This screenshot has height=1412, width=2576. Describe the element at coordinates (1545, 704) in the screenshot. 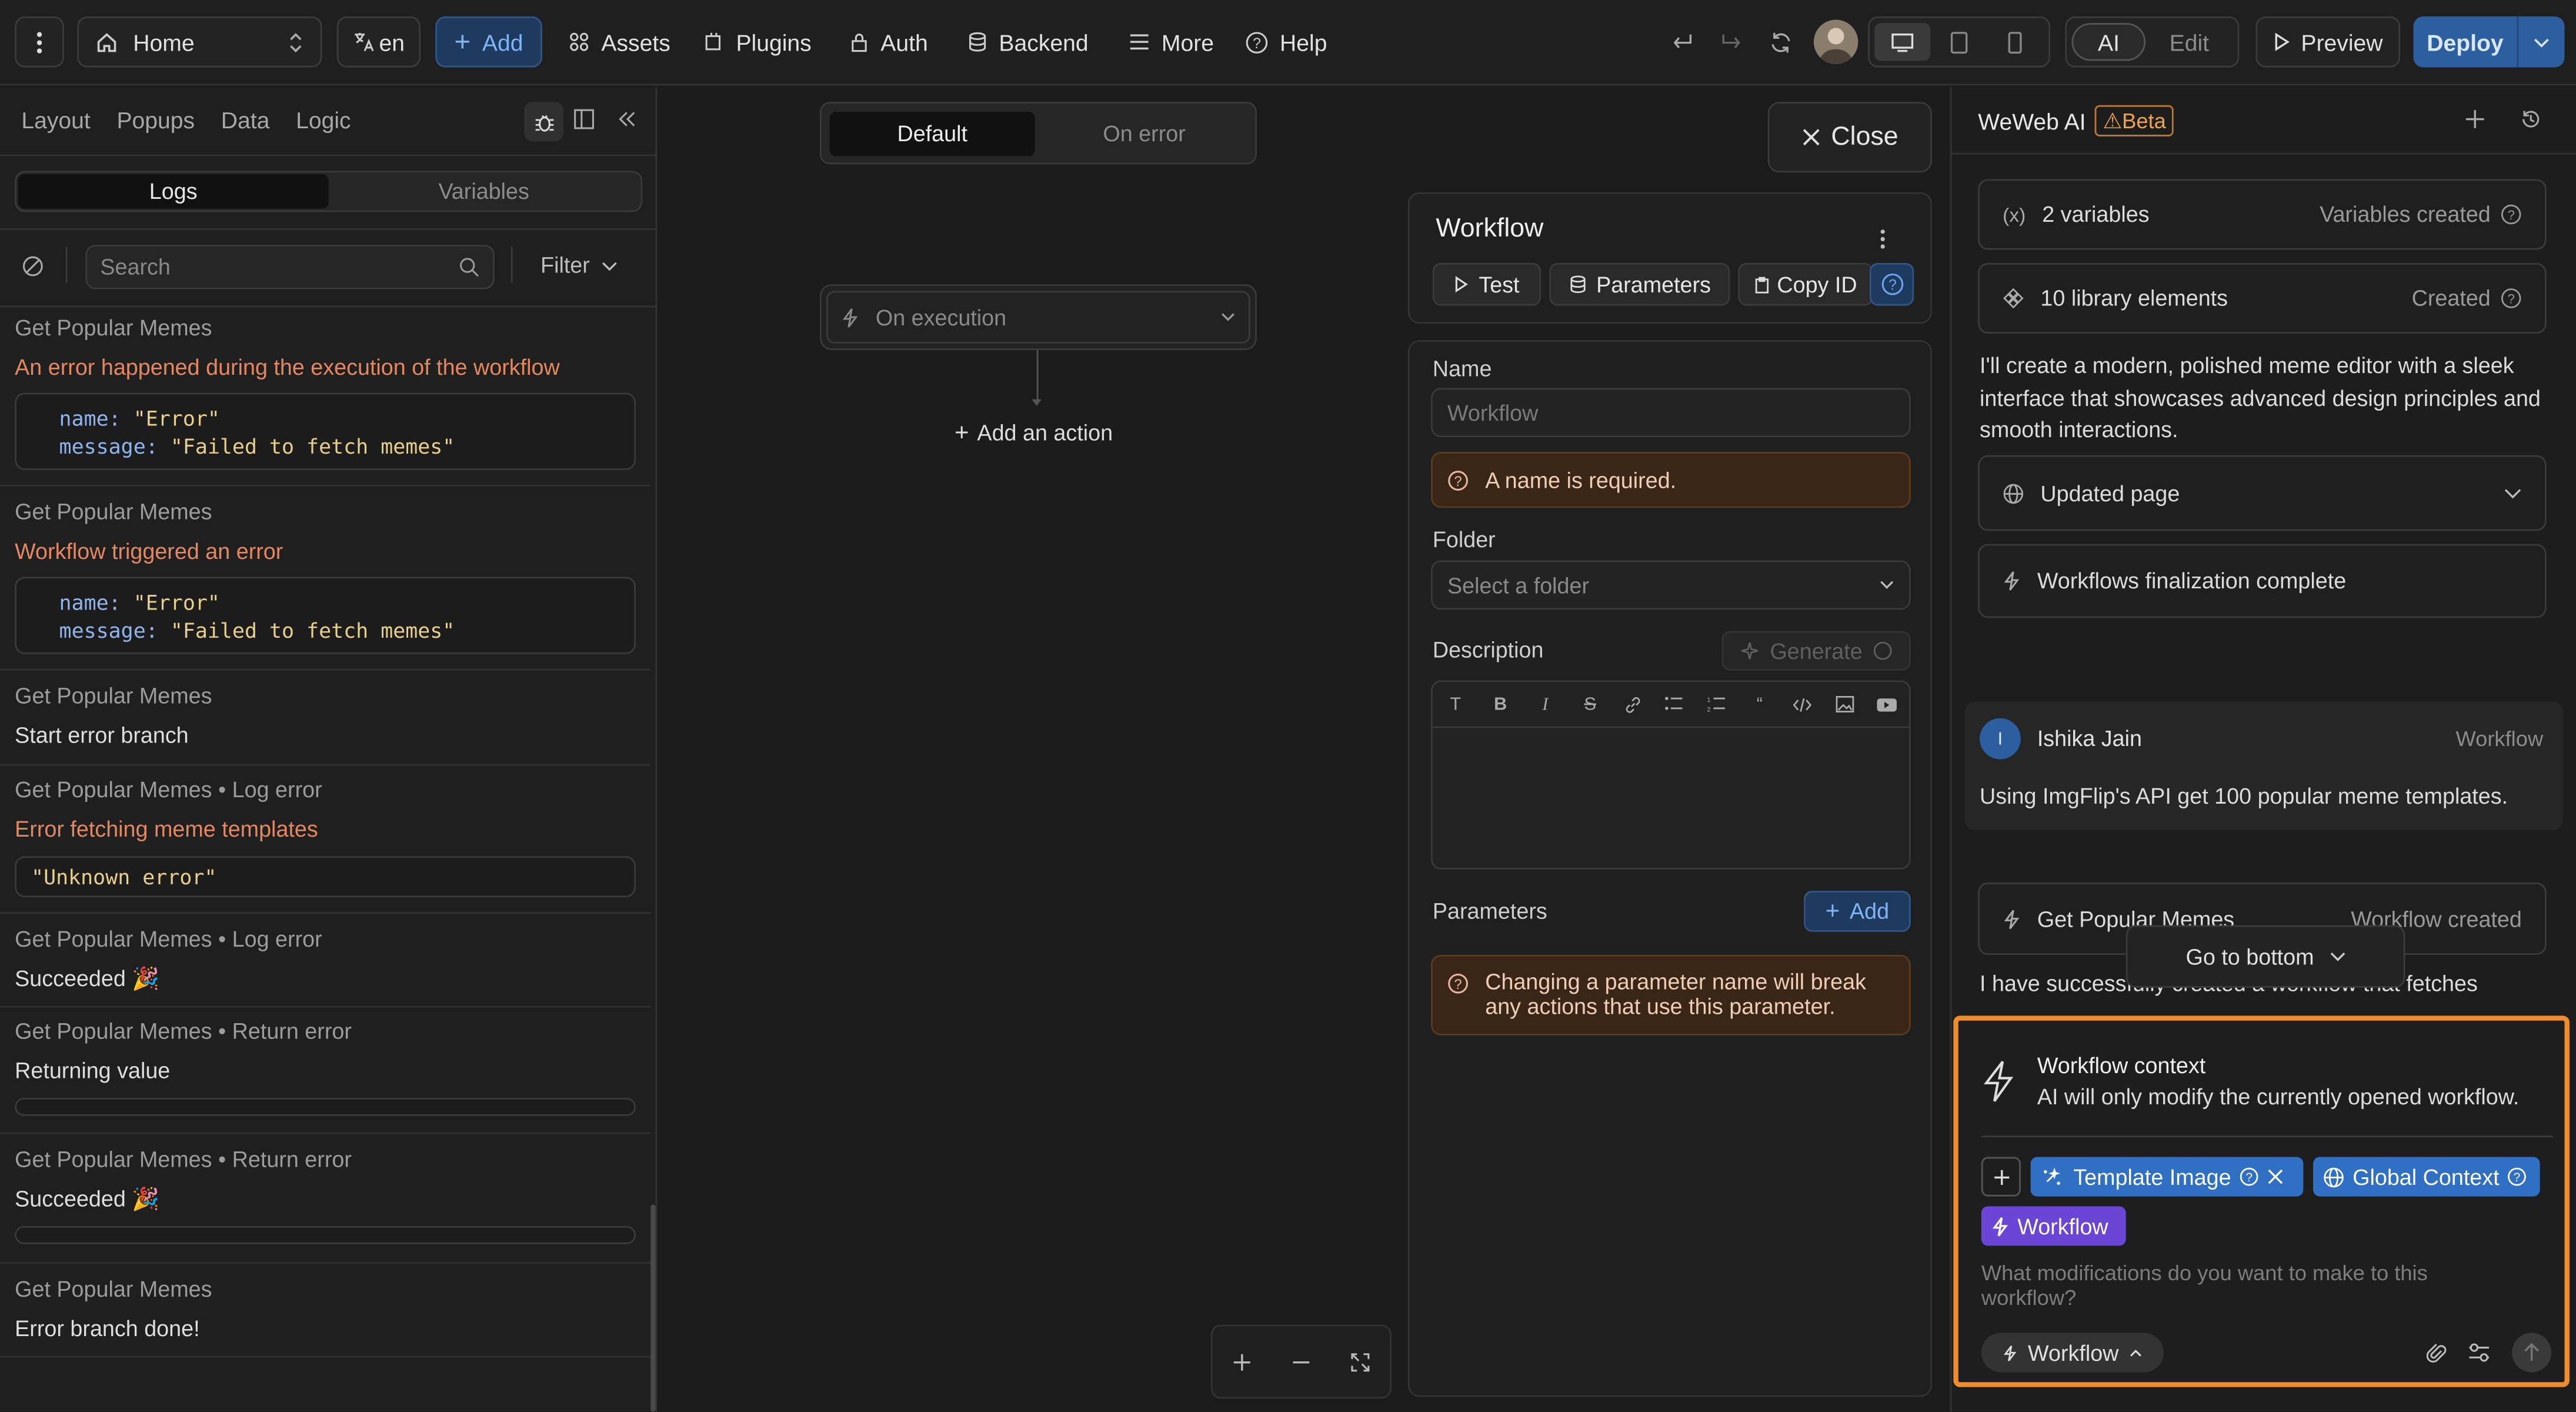

I see `italic-icon: I` at that location.